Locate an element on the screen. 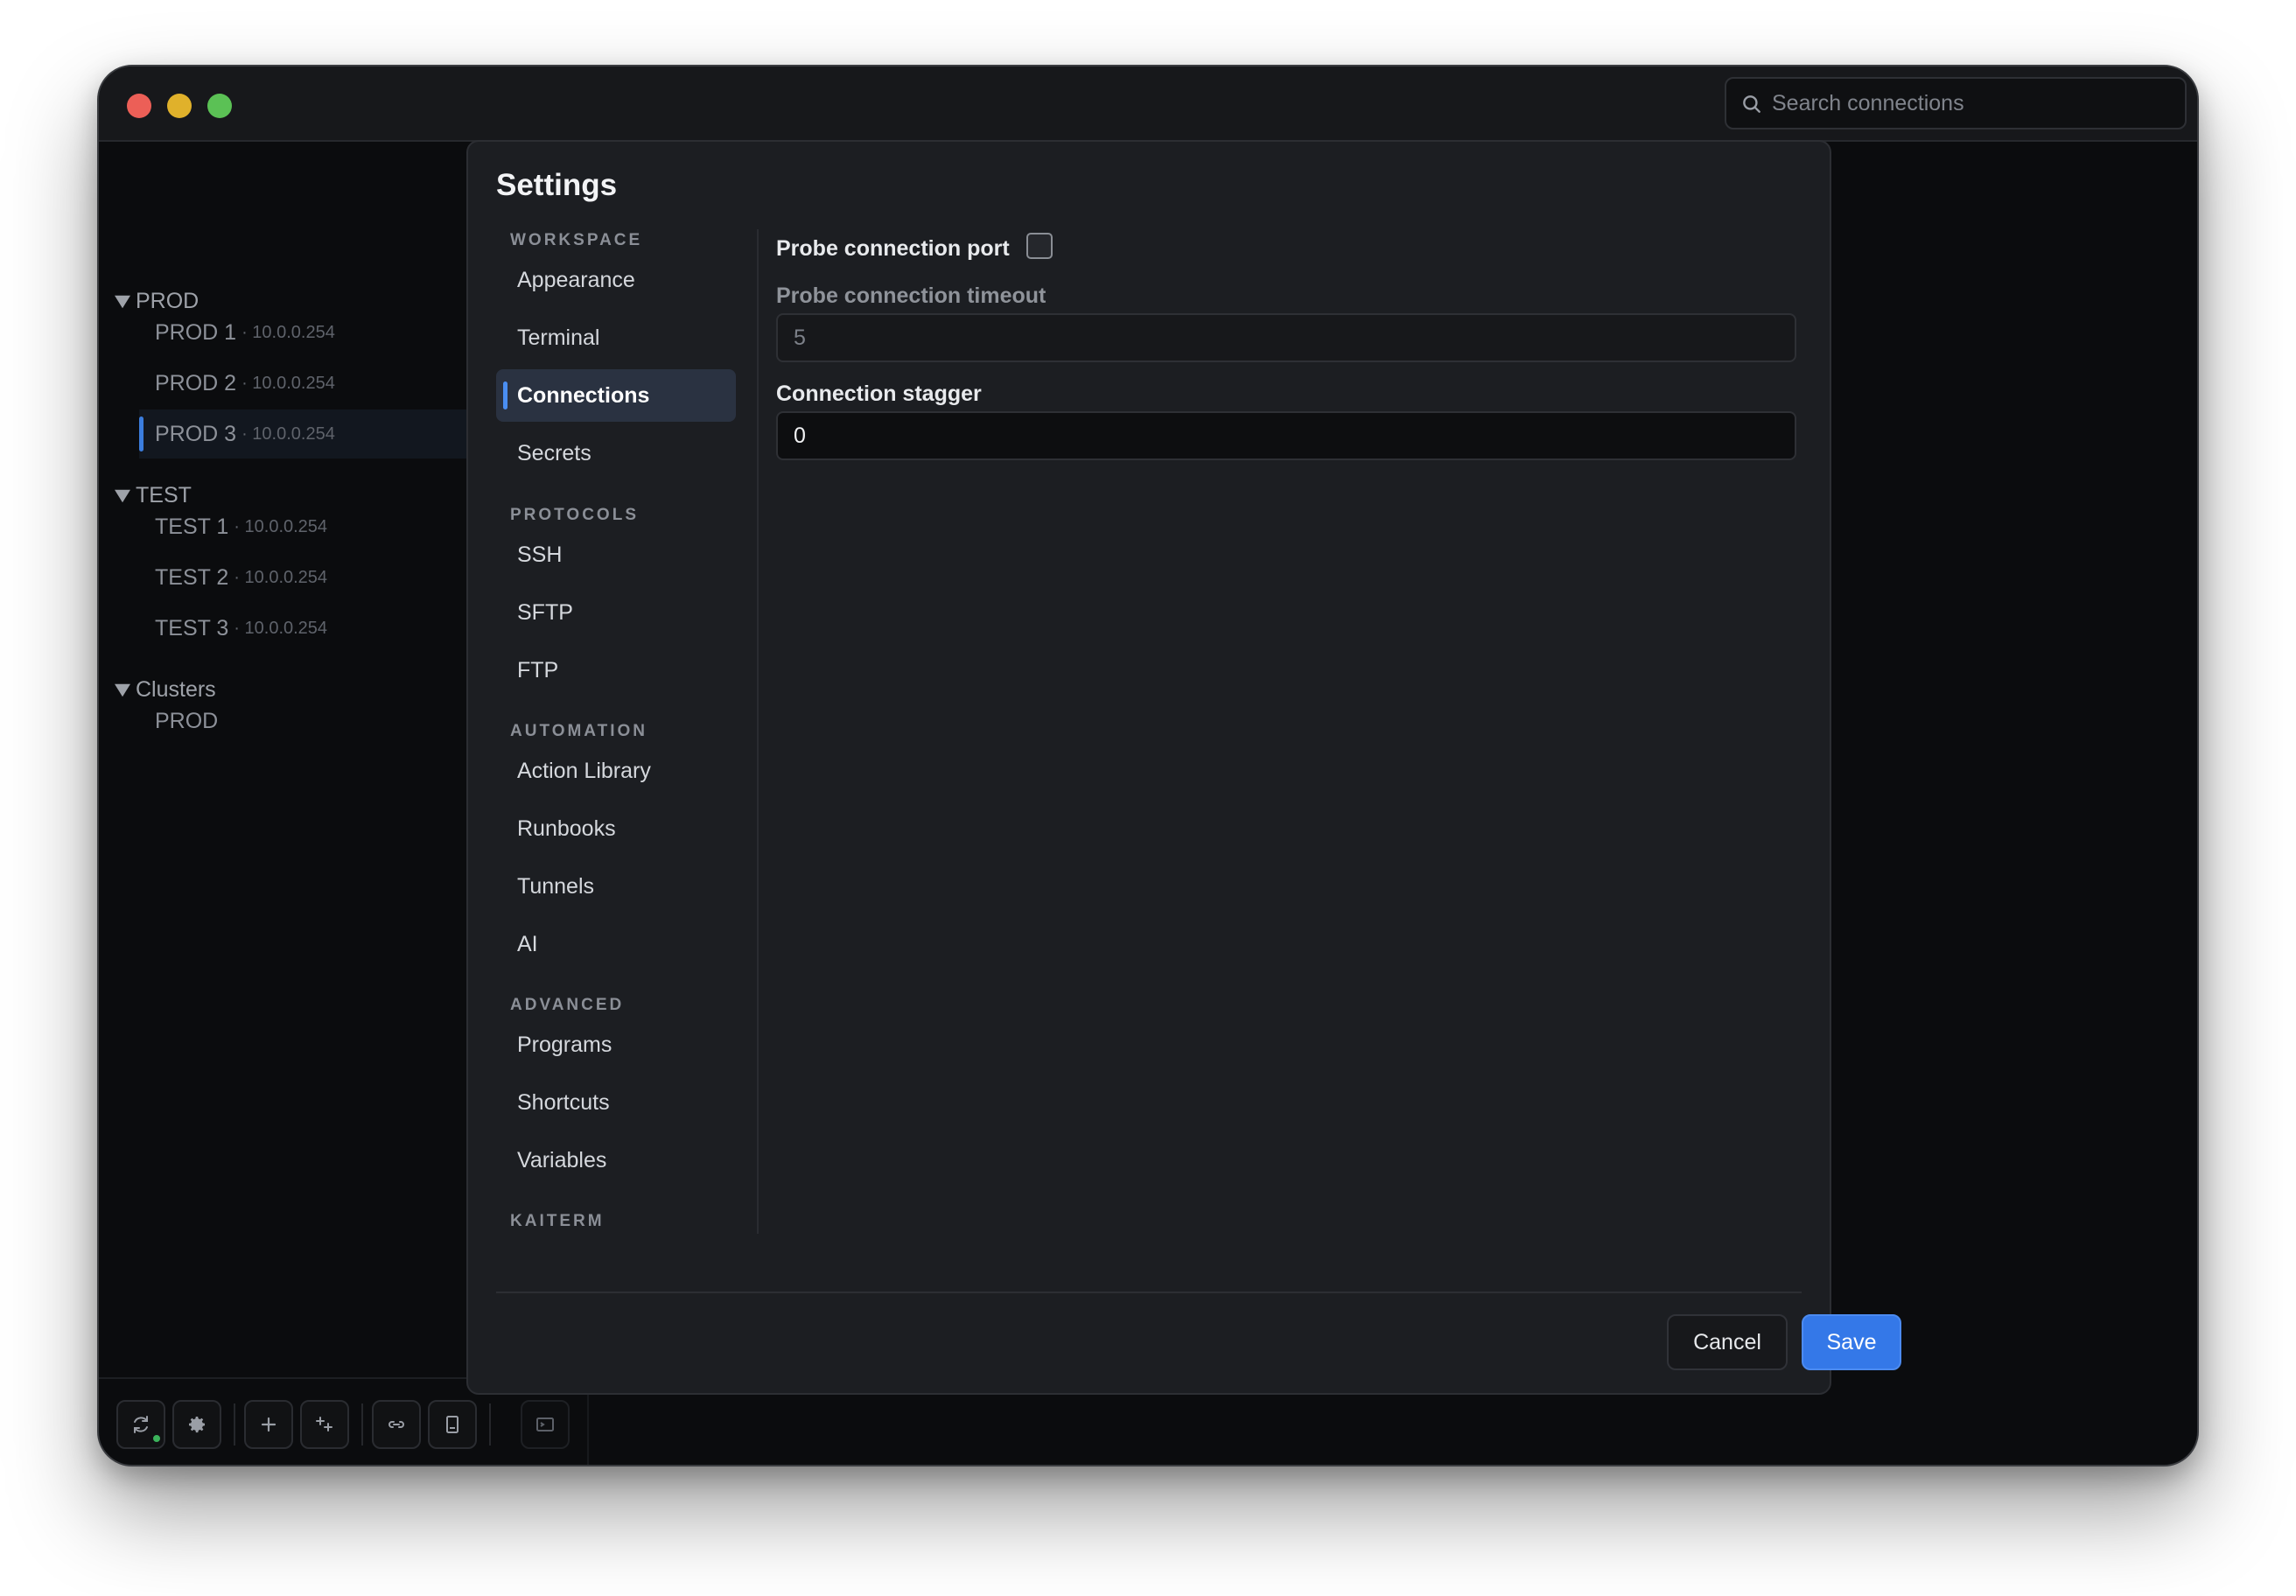  tree-item-name: PROD is located at coordinates (187, 720).